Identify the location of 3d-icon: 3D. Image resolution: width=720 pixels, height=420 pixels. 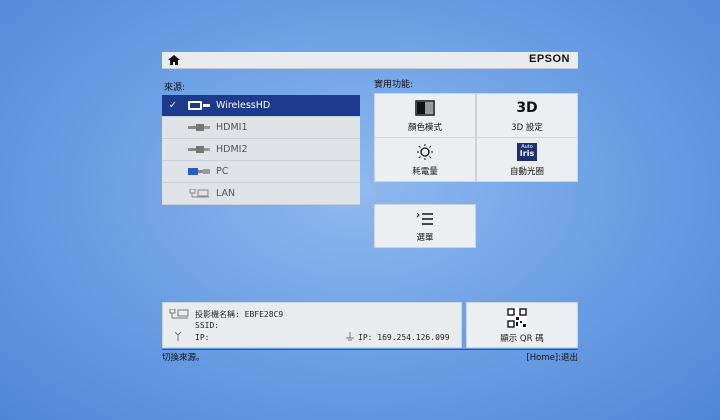
(527, 107).